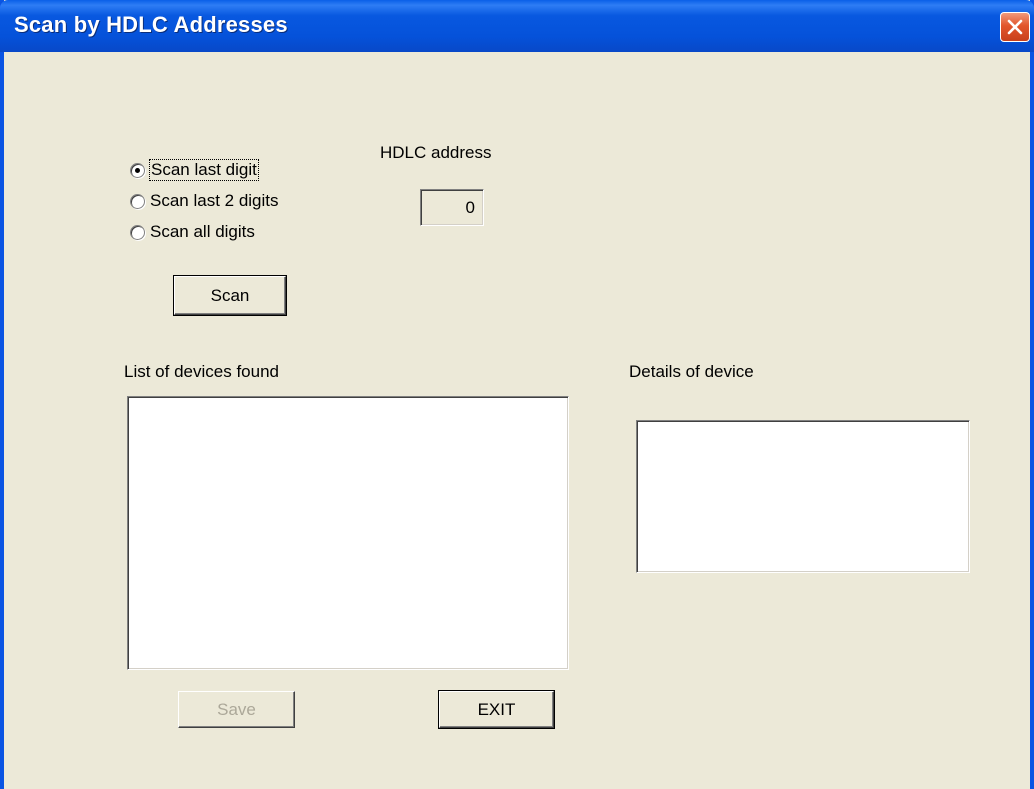 The image size is (1034, 789). What do you see at coordinates (452, 207) in the screenshot?
I see `hdlc-address-field: 0` at bounding box center [452, 207].